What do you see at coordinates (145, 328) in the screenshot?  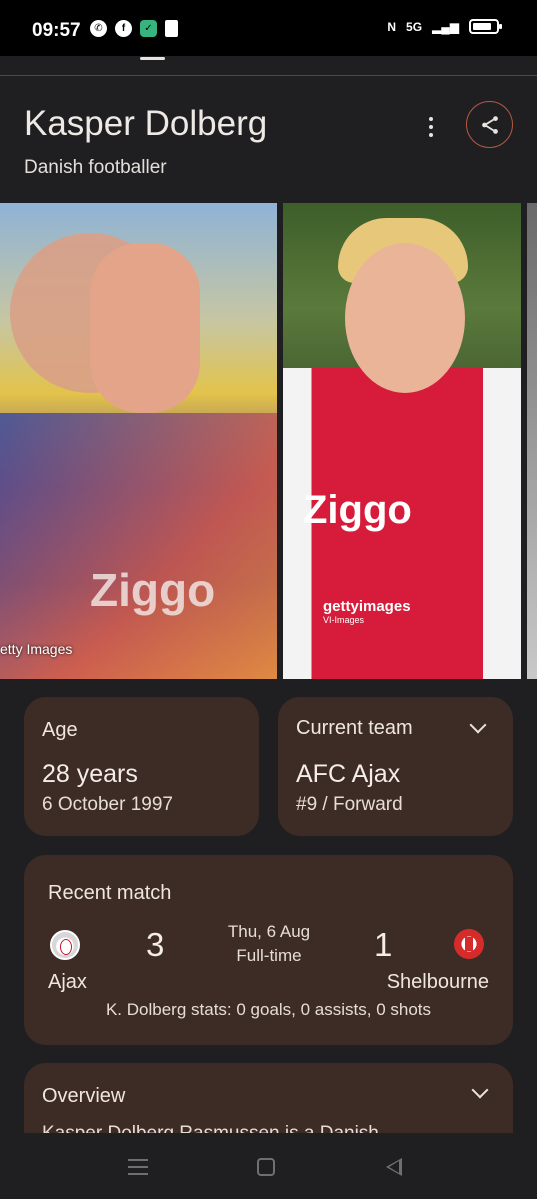 I see `hands-shape` at bounding box center [145, 328].